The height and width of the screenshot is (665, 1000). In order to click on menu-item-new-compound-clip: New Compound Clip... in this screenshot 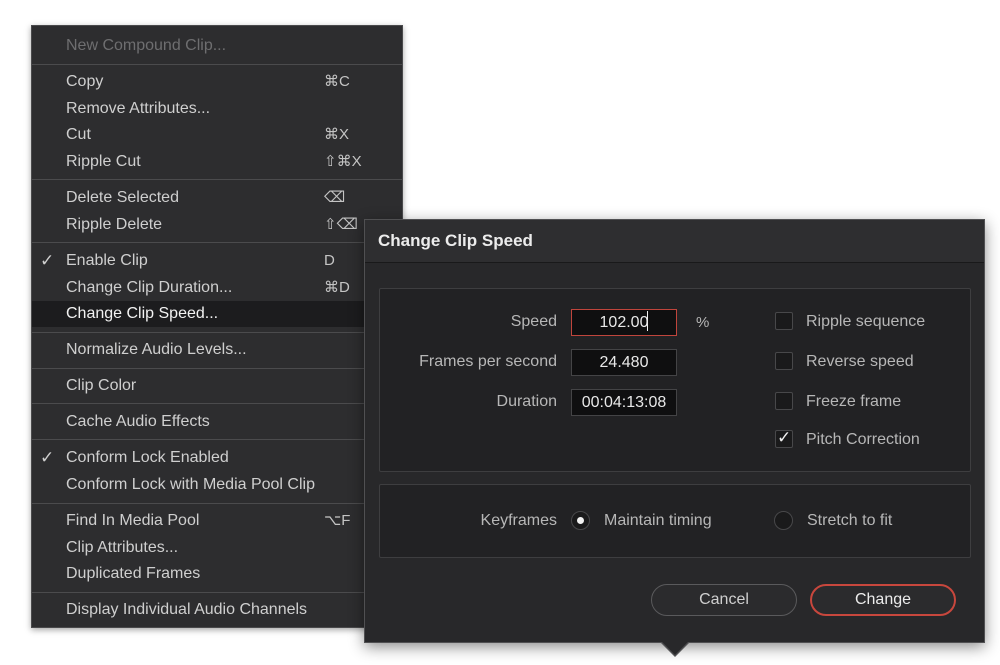, I will do `click(217, 46)`.